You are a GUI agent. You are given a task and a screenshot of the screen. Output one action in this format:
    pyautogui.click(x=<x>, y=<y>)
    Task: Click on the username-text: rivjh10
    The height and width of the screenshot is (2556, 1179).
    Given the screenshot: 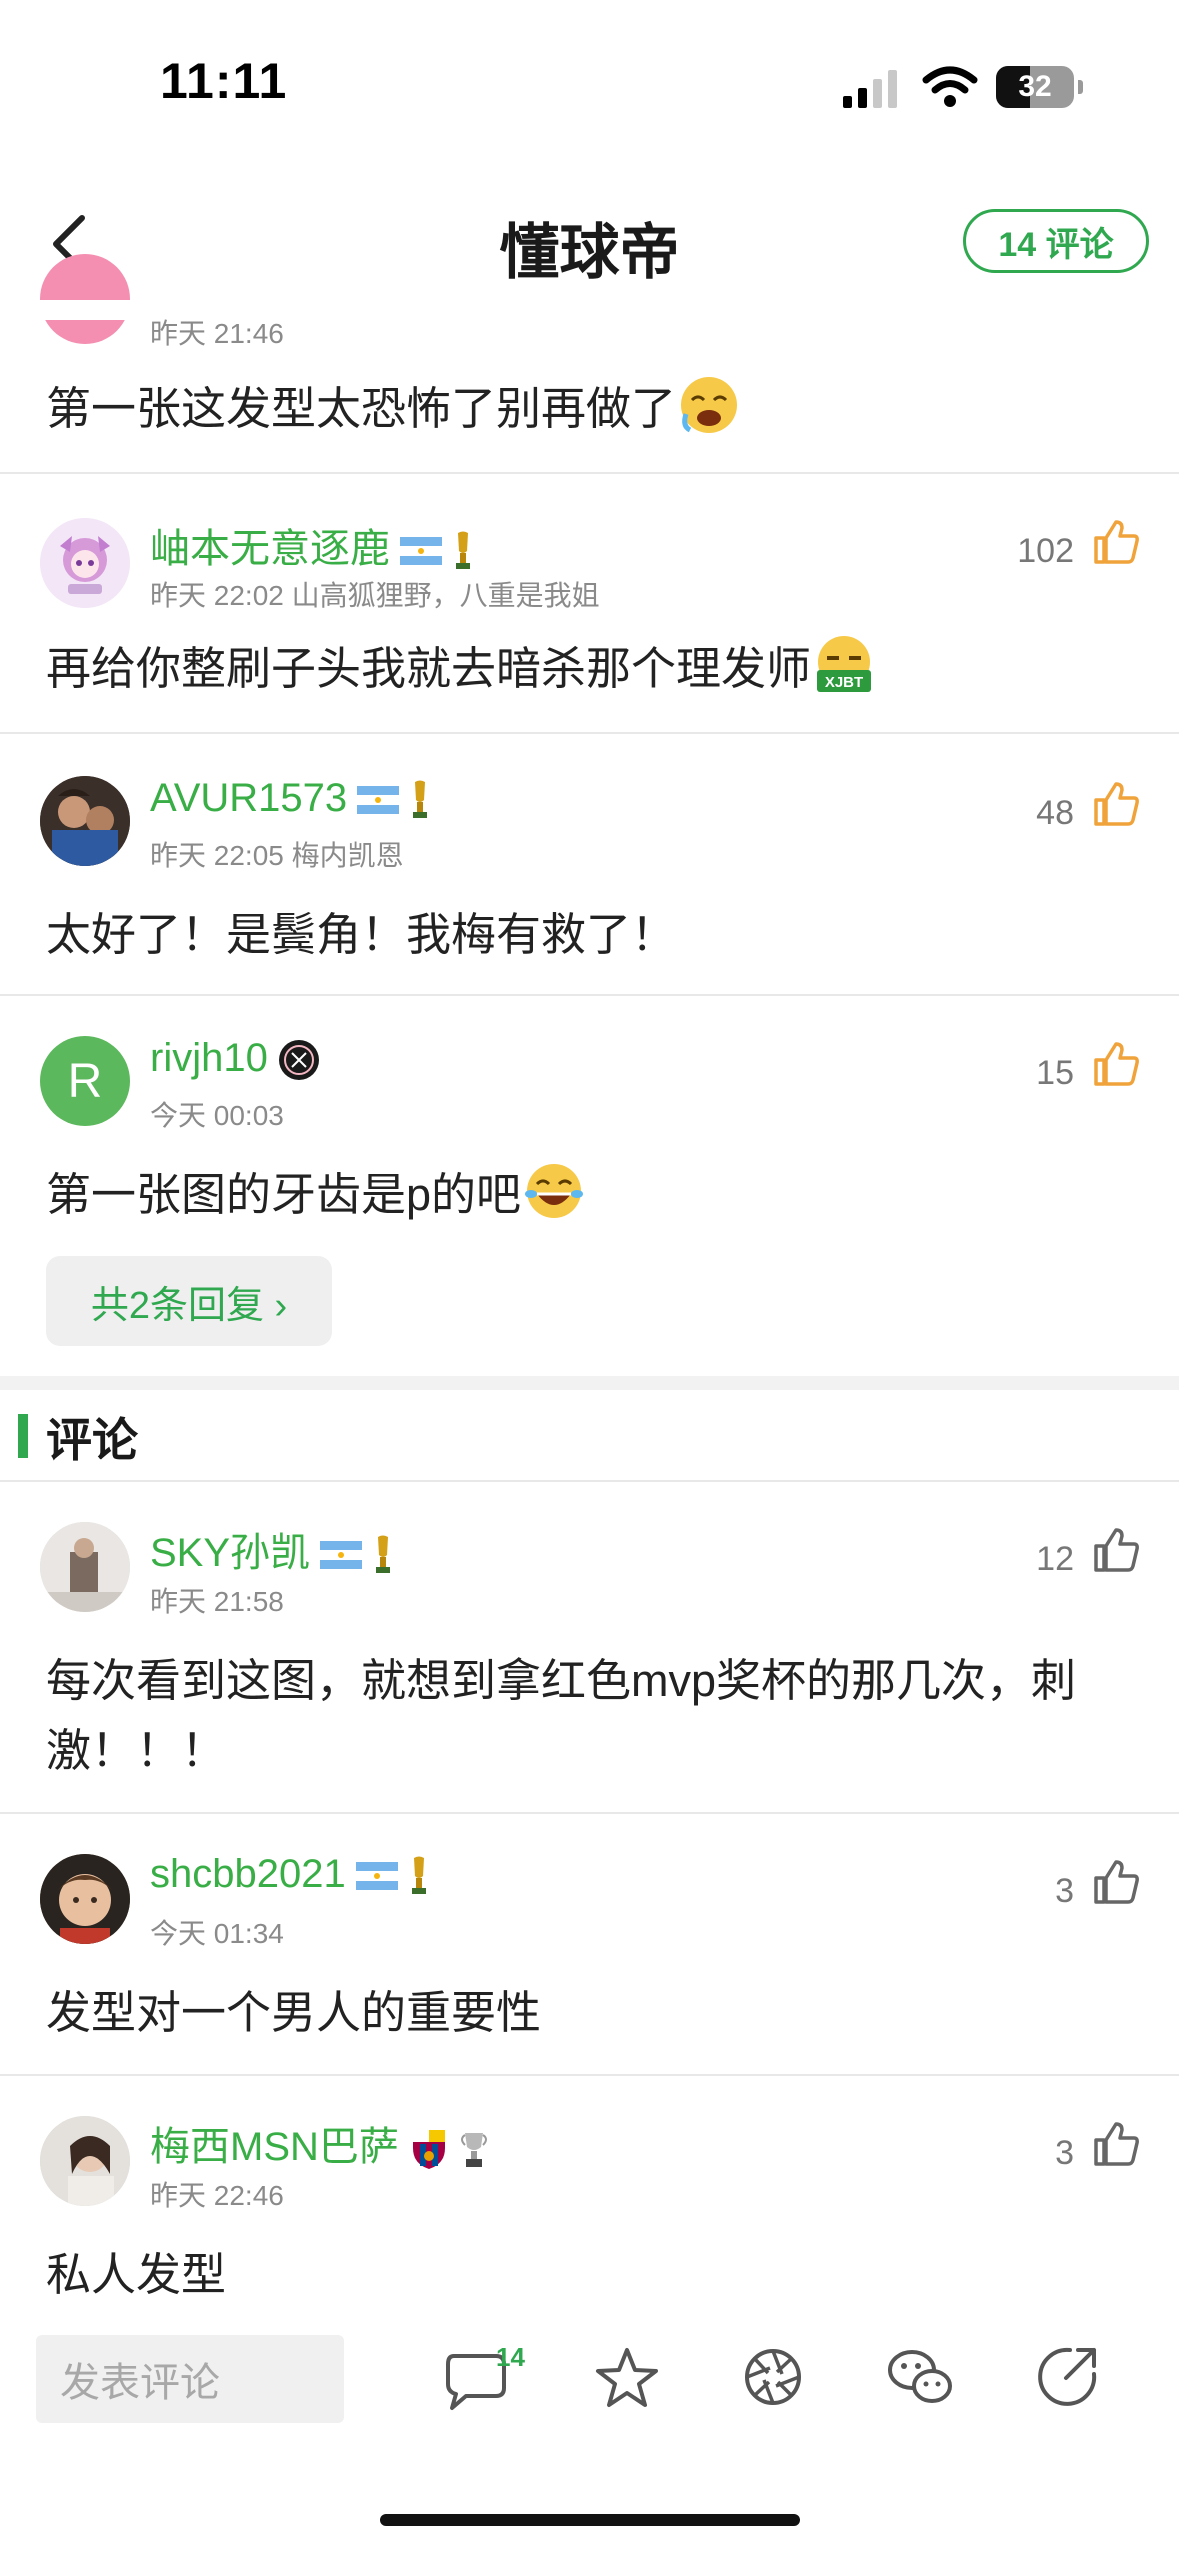 What is the action you would take?
    pyautogui.click(x=209, y=1058)
    